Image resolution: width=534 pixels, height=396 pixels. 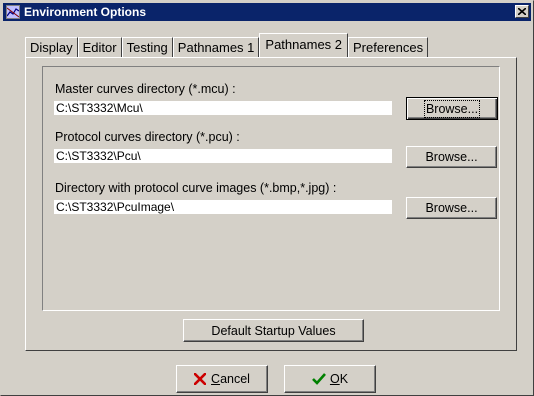 I want to click on tab-editor: Editor, so click(x=99, y=47).